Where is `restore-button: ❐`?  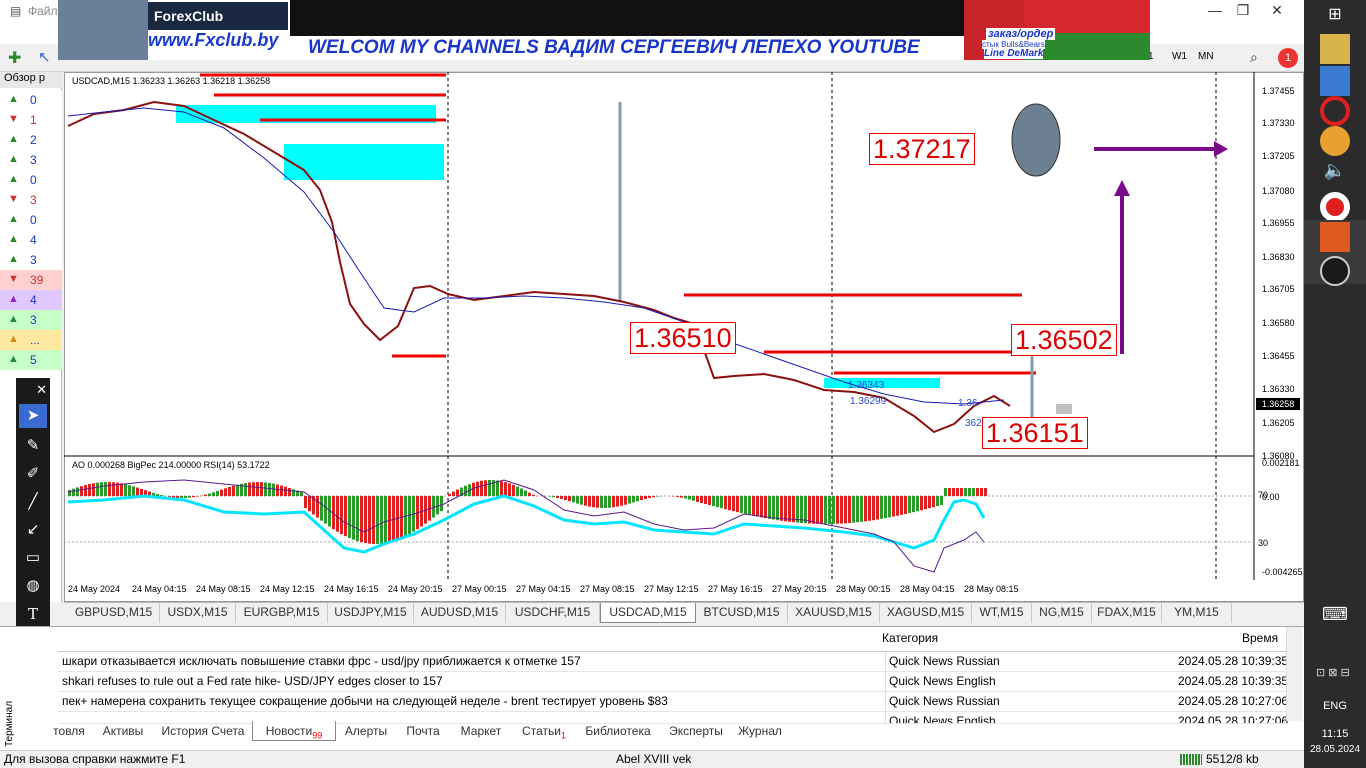
restore-button: ❐ is located at coordinates (1243, 11).